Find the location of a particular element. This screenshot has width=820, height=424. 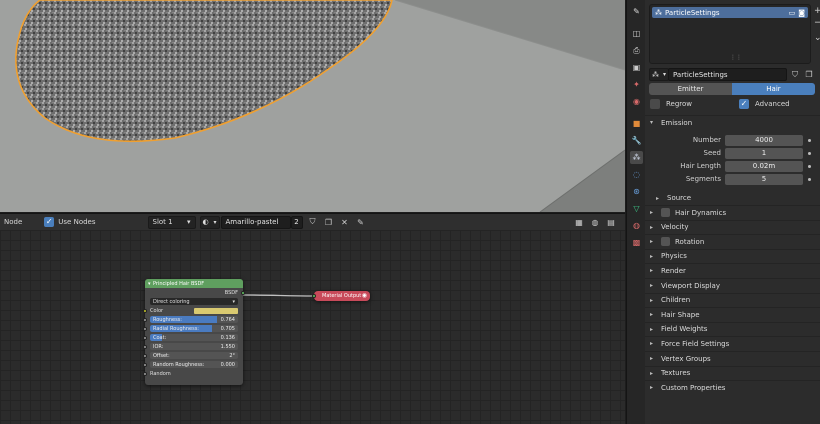

node-menu: Node is located at coordinates (13, 222).